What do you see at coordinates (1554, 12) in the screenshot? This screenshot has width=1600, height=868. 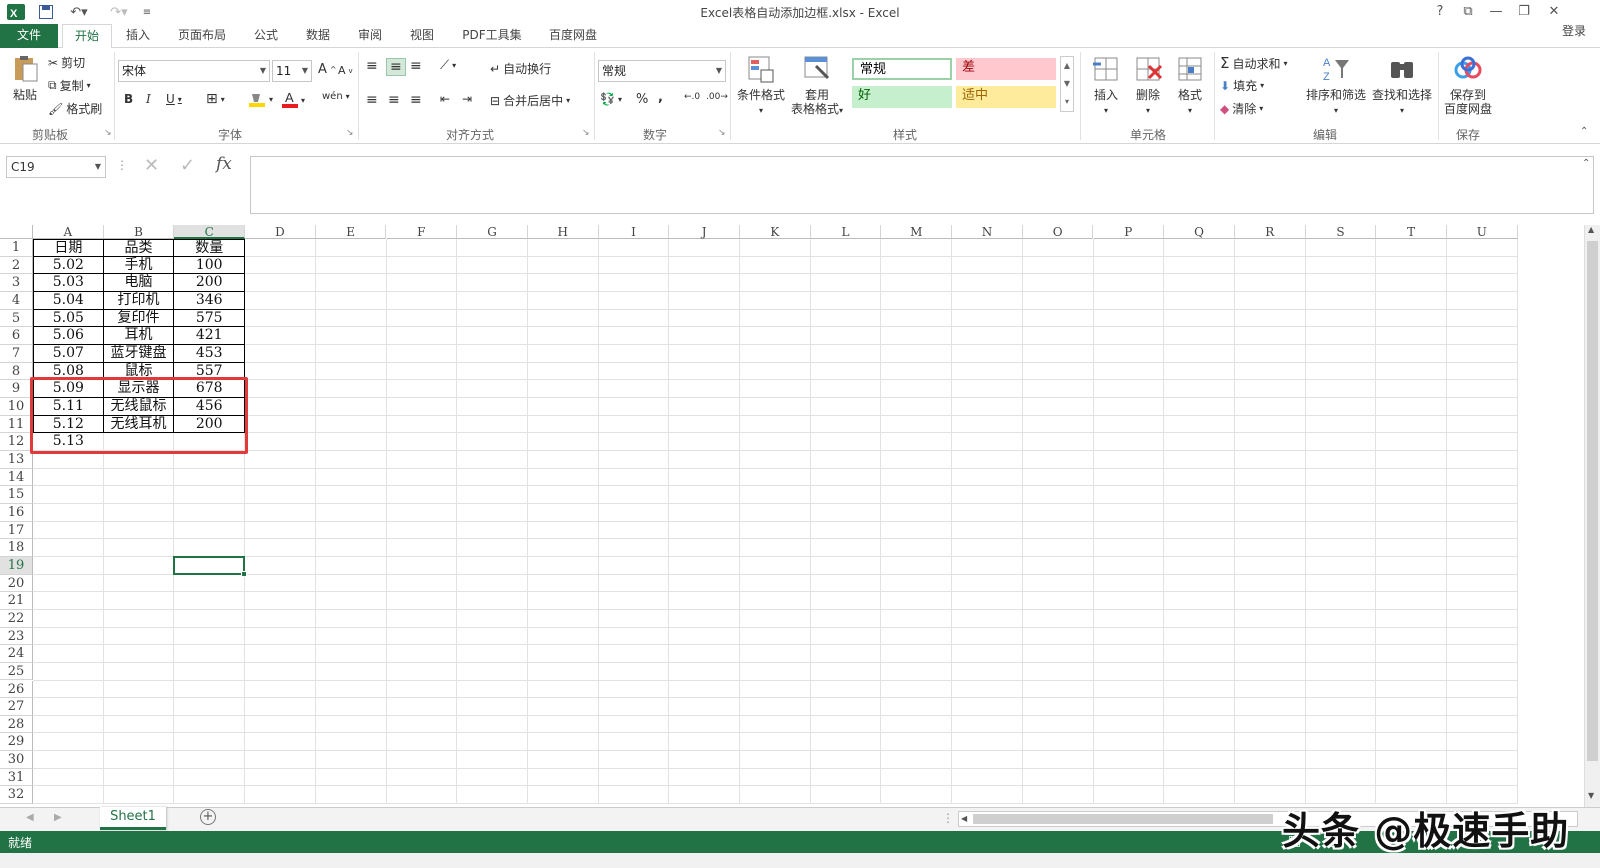 I see `close-icon: ✕` at bounding box center [1554, 12].